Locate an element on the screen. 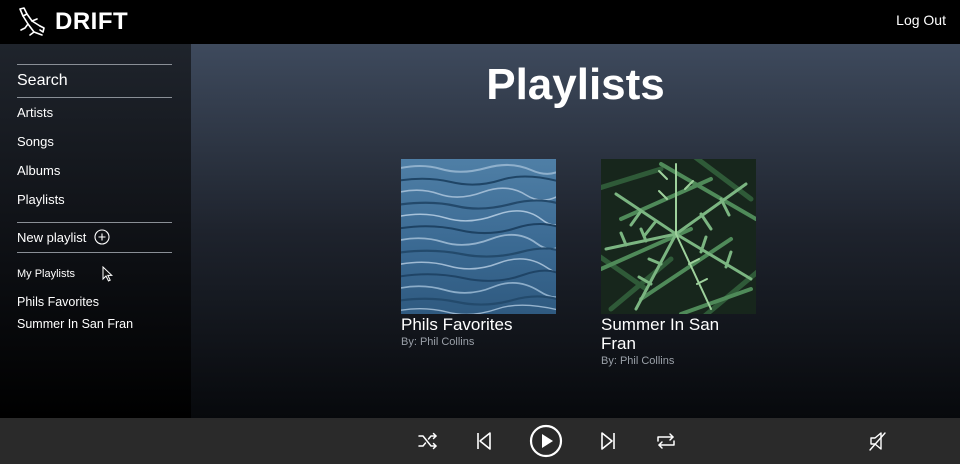  previous-button is located at coordinates (484, 441).